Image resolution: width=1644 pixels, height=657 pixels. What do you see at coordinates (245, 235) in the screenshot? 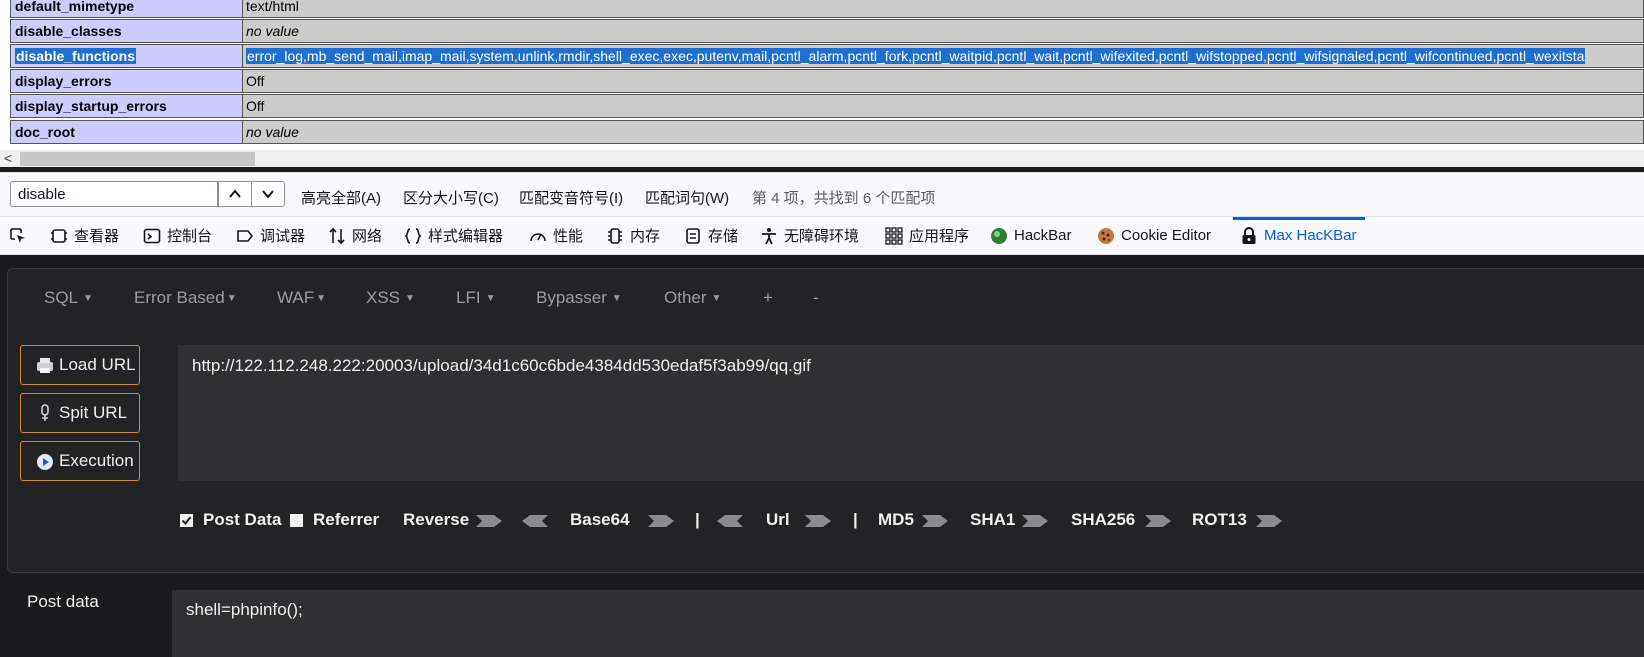
I see `debugger-icon` at bounding box center [245, 235].